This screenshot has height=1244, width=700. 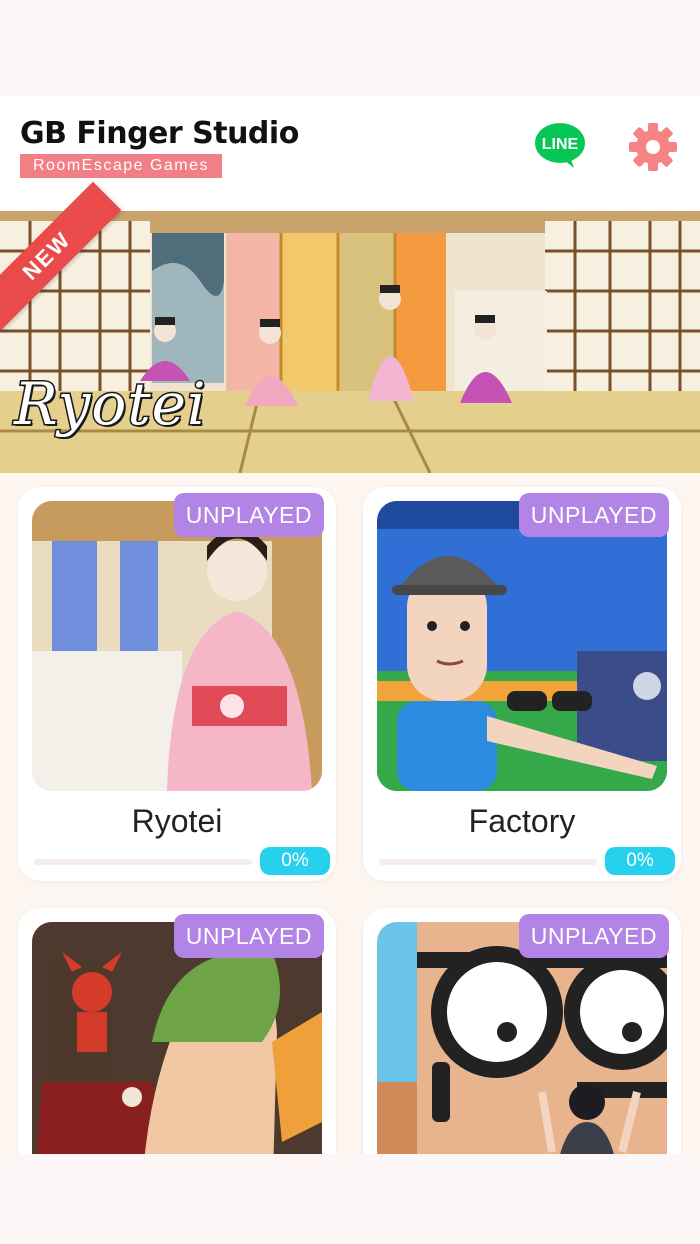 What do you see at coordinates (177, 821) in the screenshot?
I see `game-name: Ryotei` at bounding box center [177, 821].